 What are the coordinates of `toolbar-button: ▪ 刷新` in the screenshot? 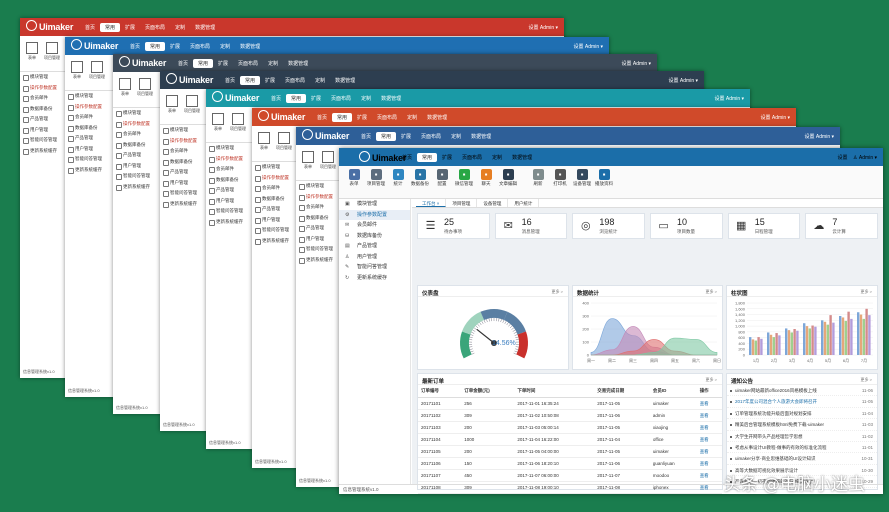 It's located at (538, 178).